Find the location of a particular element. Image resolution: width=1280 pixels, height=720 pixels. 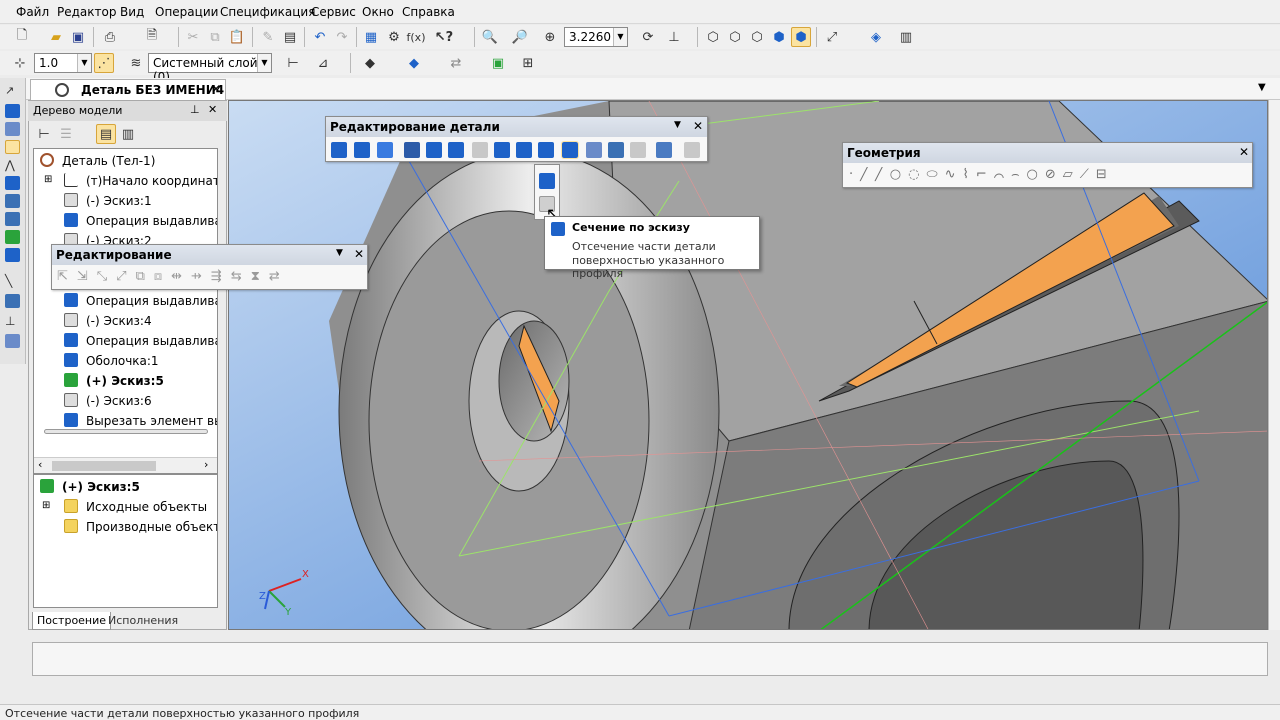

points-icon is located at coordinates (12, 129).